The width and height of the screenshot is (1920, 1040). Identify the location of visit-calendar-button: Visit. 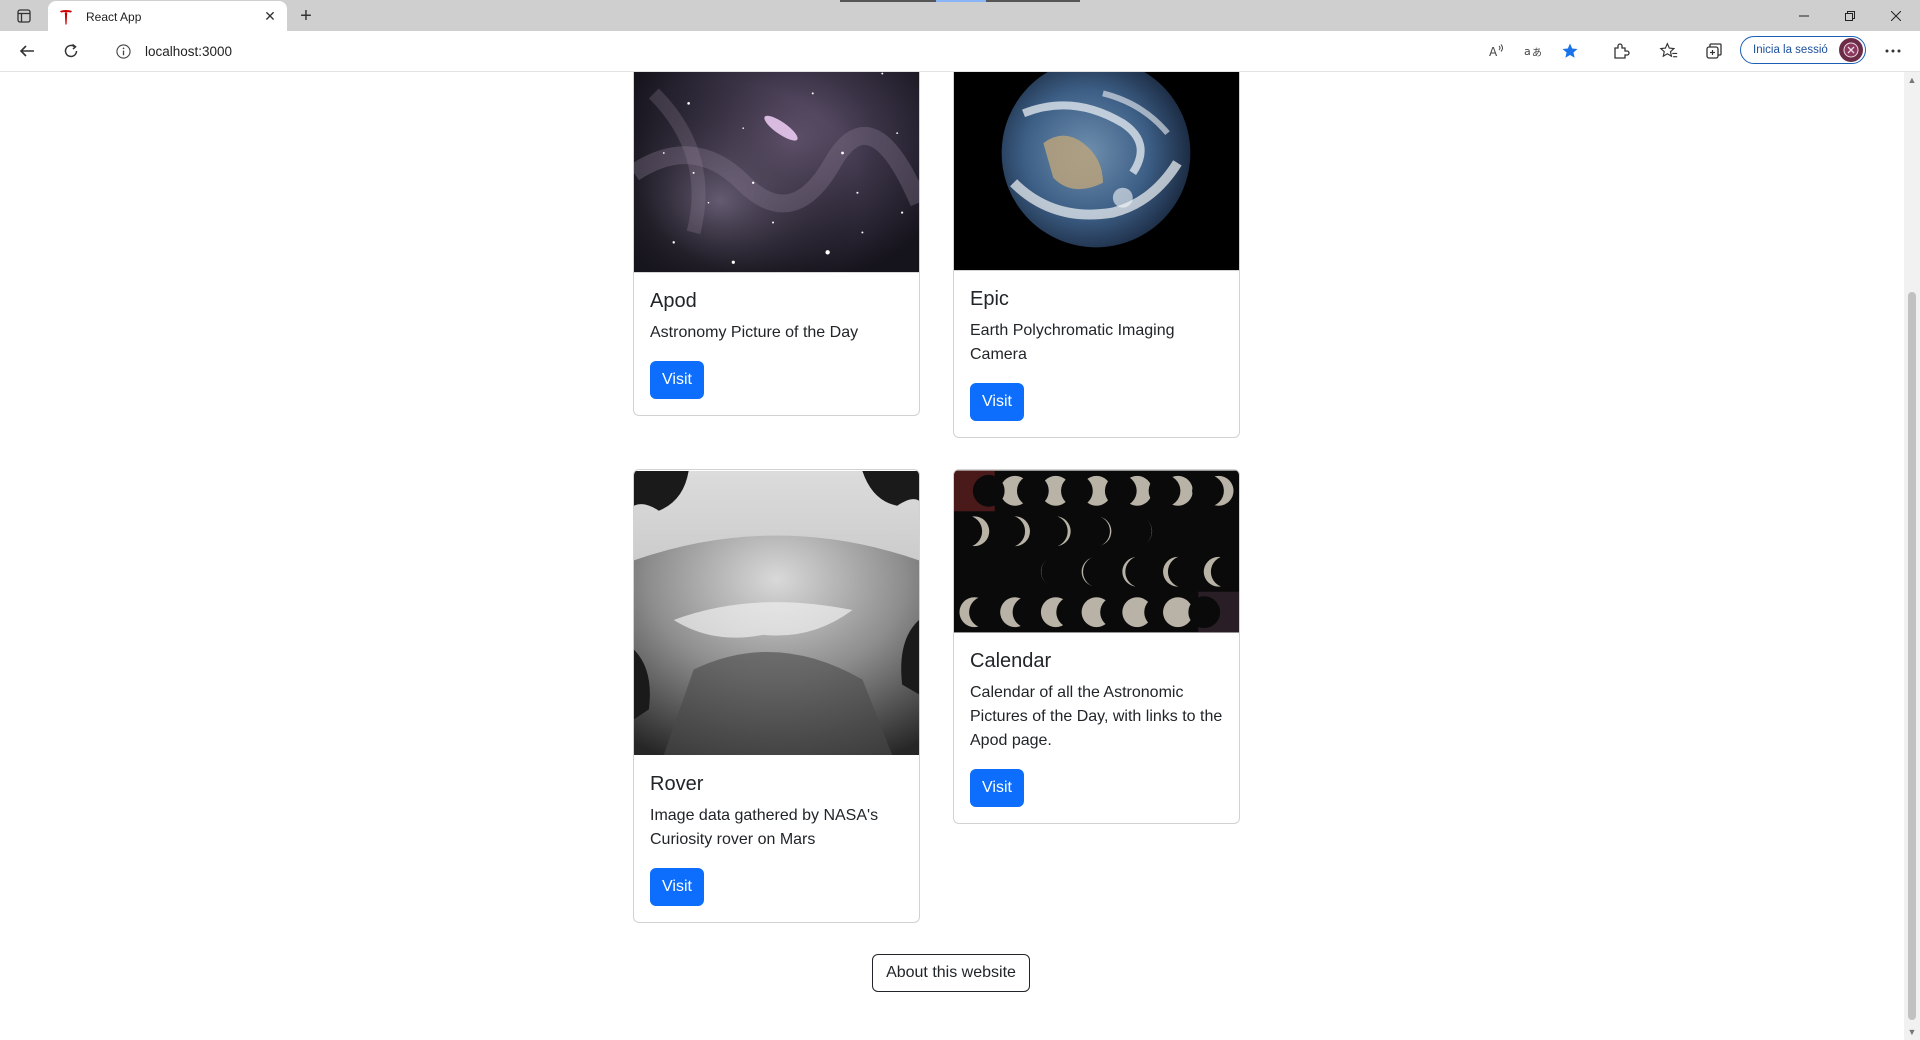
(997, 788).